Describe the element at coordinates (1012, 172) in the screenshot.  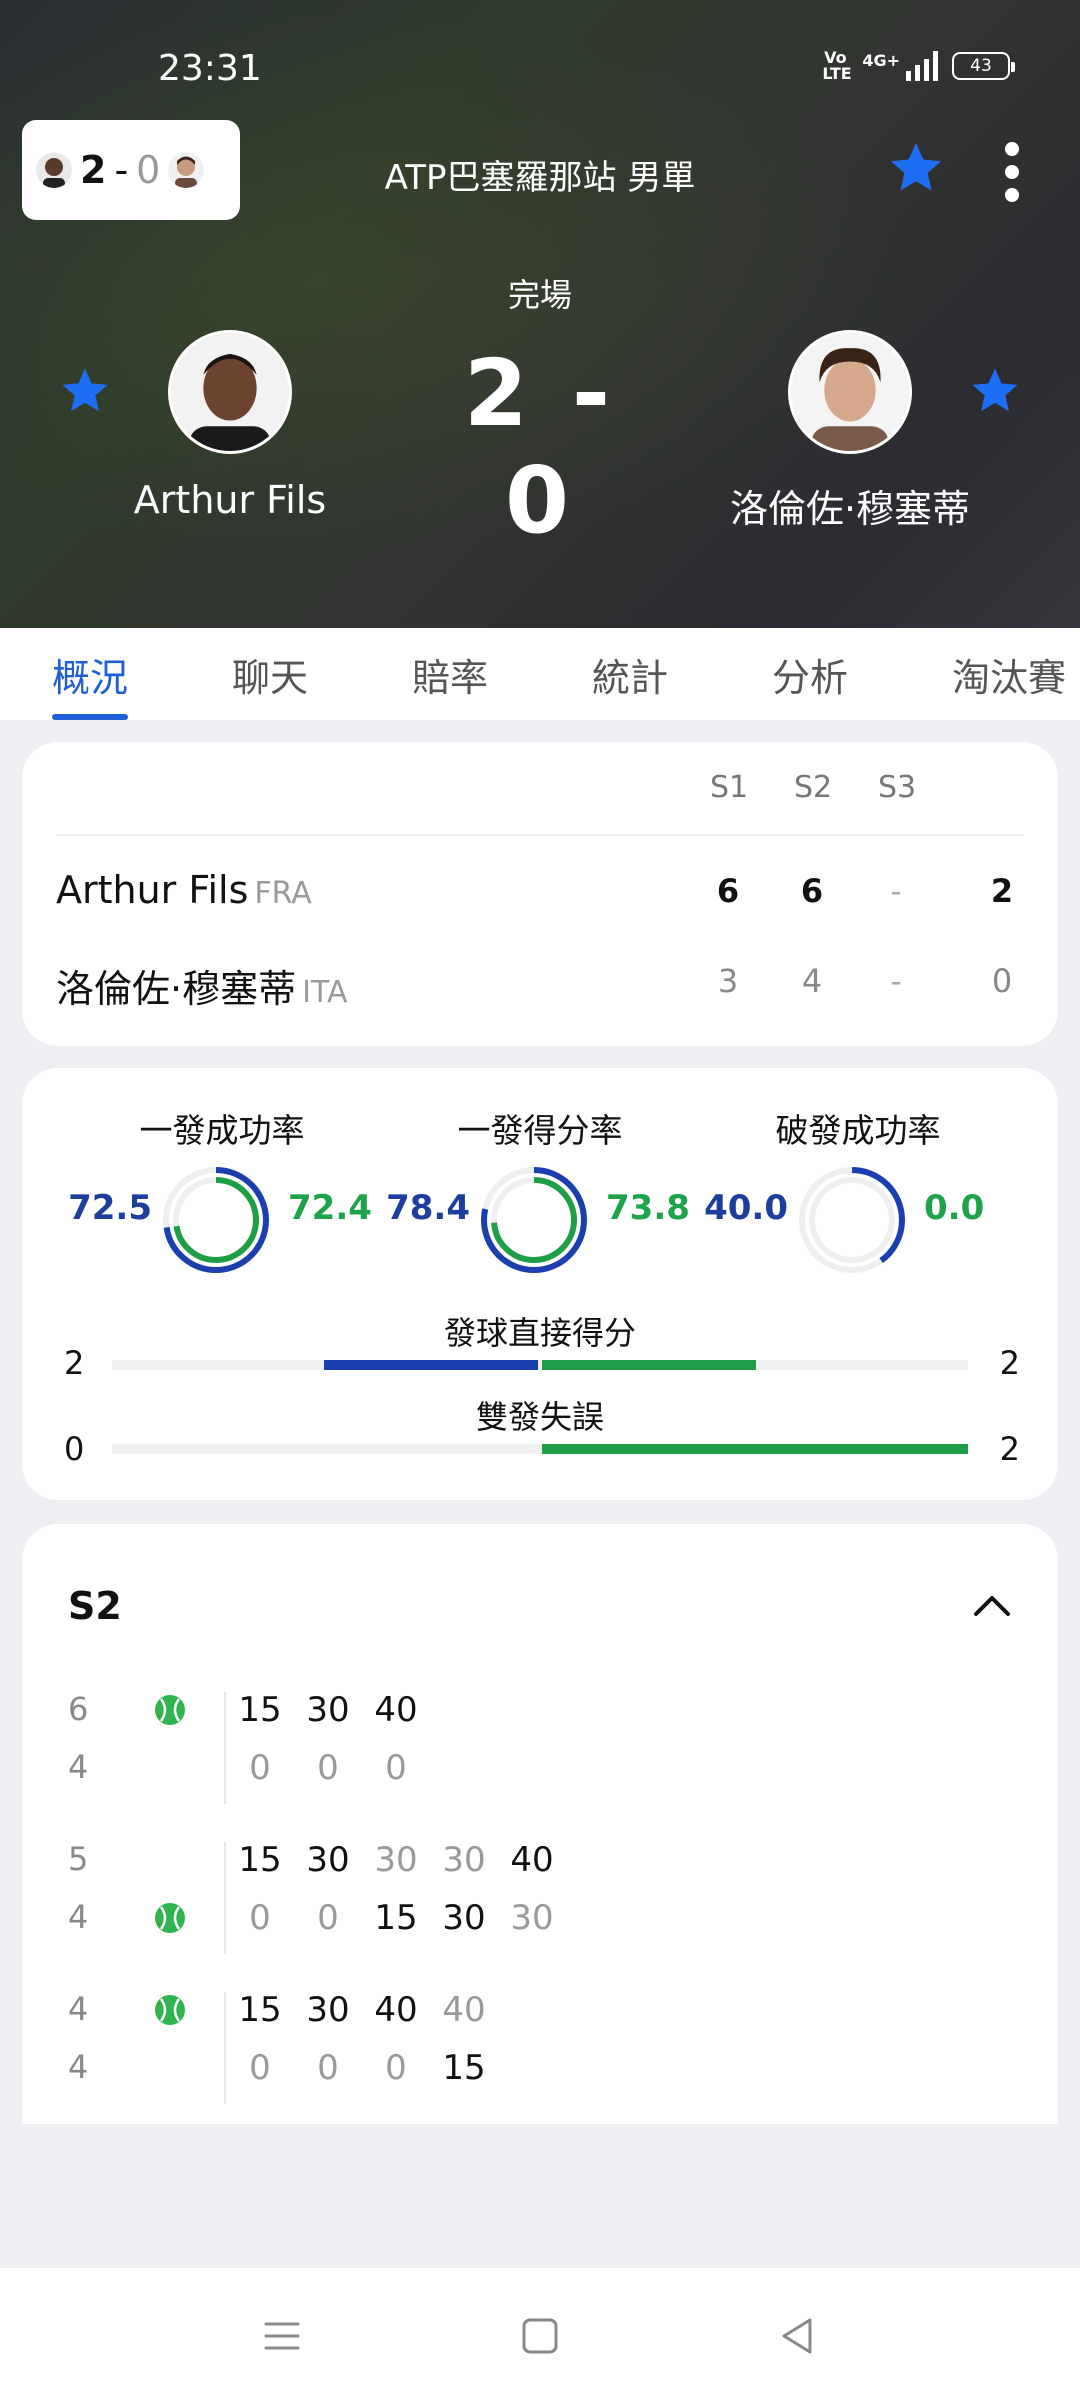
I see `more-options-icon` at that location.